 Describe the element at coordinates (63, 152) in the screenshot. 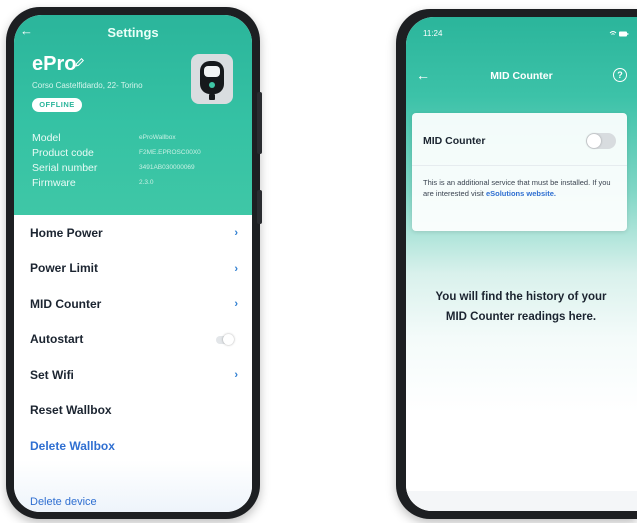

I see `info-label: Product code` at that location.